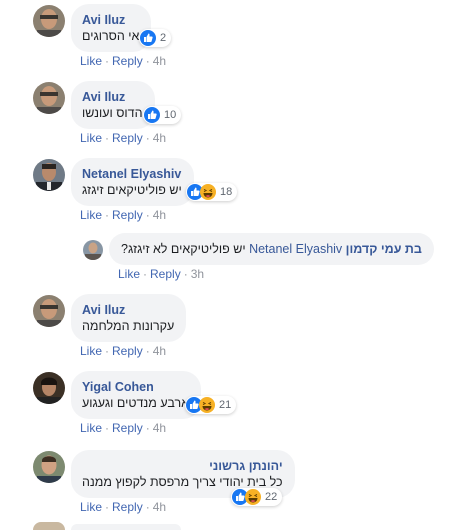 Image resolution: width=459 pixels, height=530 pixels. I want to click on comment: Avi Iluz עקרונות המלחמה Like · Reply · 4h, so click(229, 326).